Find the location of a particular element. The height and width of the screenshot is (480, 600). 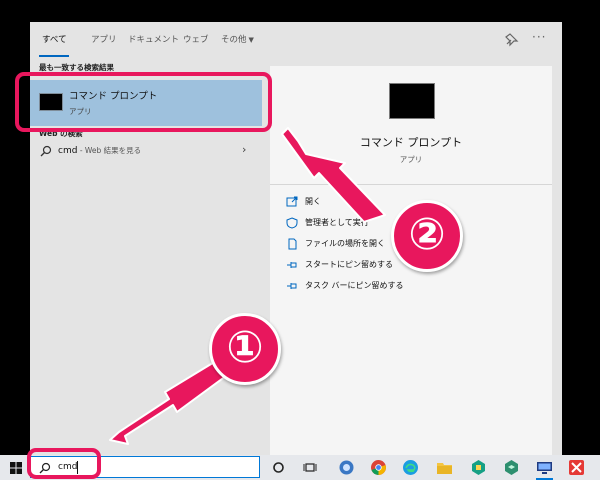

arrow-to-best-match is located at coordinates (333, 175).